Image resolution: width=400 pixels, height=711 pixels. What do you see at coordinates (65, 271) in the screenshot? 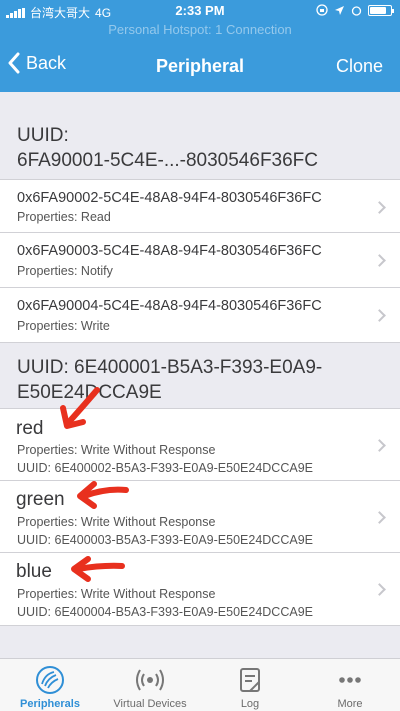
I see `characteristic-properties: Properties: Notify` at bounding box center [65, 271].